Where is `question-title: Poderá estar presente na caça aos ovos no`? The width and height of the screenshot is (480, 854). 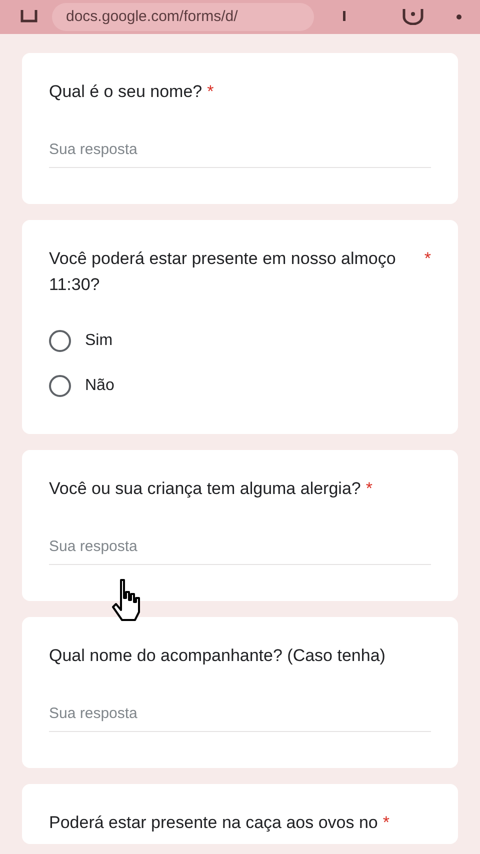 question-title: Poderá estar presente na caça aos ovos no is located at coordinates (213, 823).